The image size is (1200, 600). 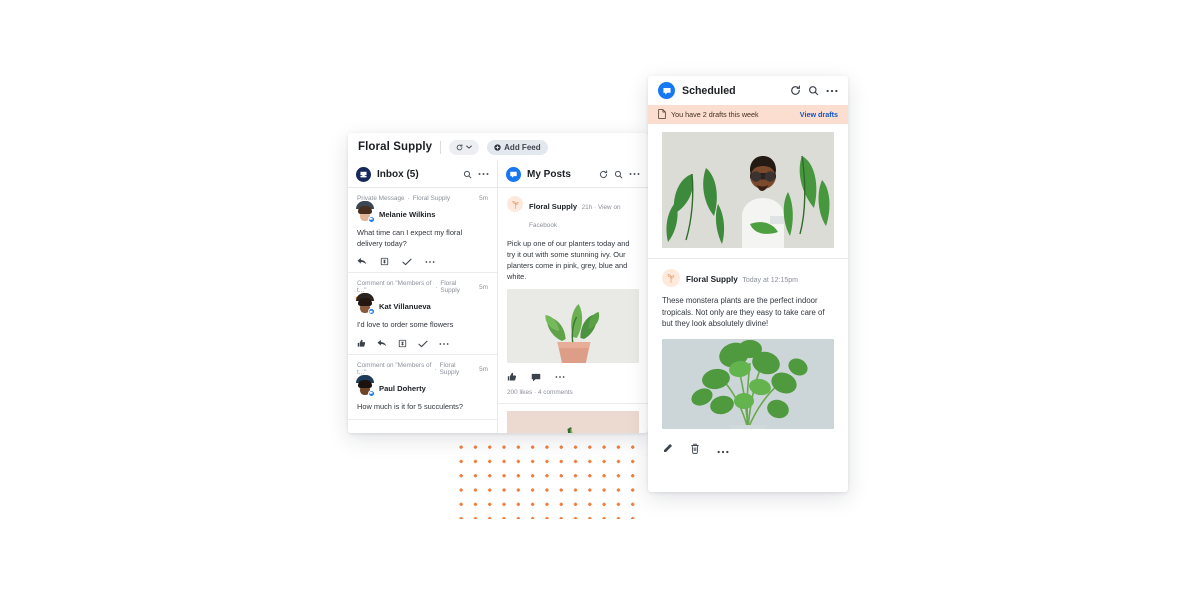 I want to click on my-posts-pane-title: My Posts, so click(x=549, y=174).